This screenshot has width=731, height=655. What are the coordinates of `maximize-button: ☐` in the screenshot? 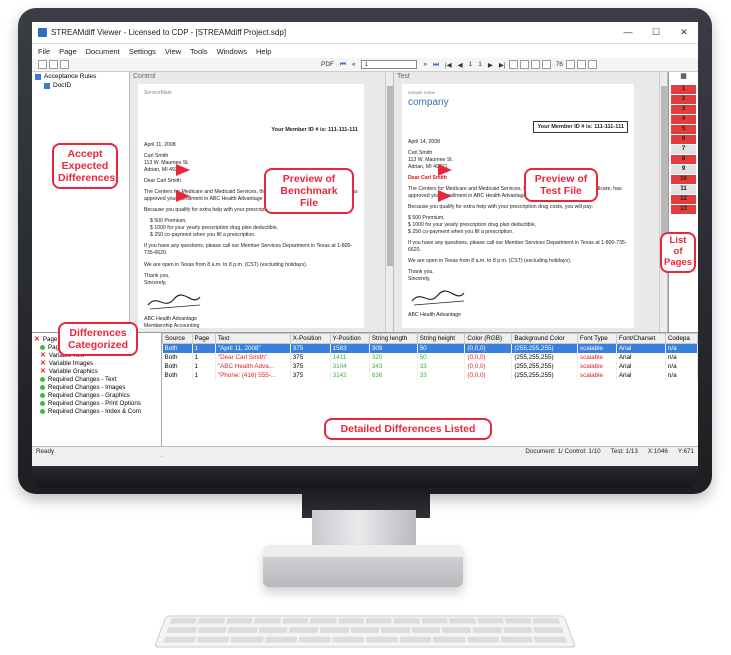 It's located at (656, 32).